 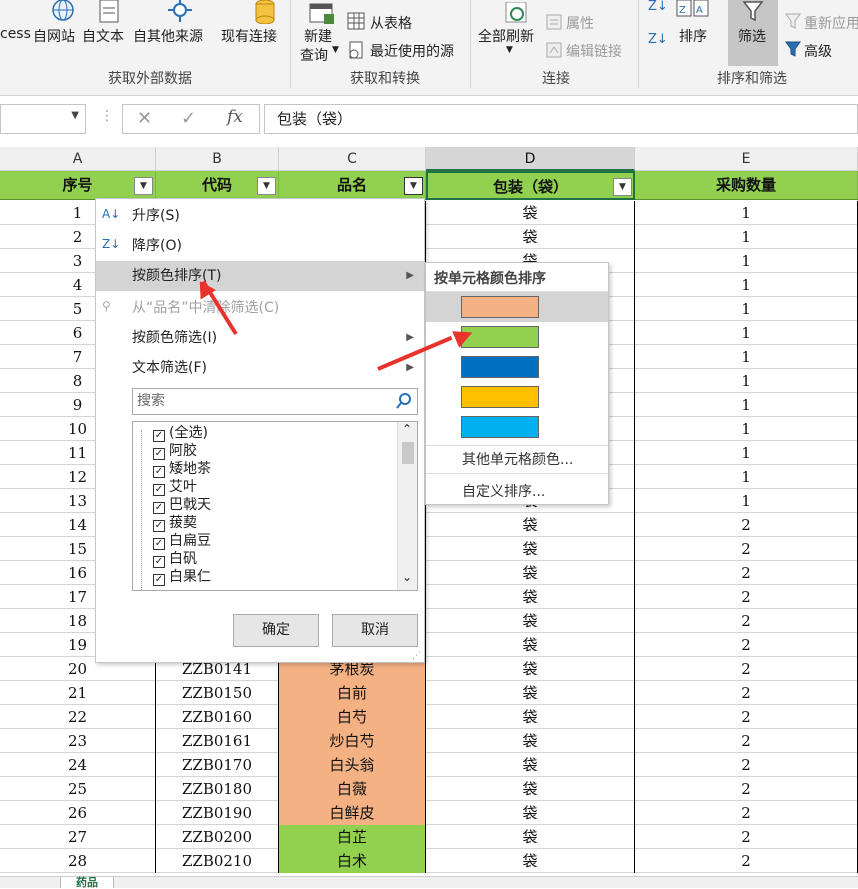 What do you see at coordinates (54, 36) in the screenshot?
I see `from-web-button: 自网站` at bounding box center [54, 36].